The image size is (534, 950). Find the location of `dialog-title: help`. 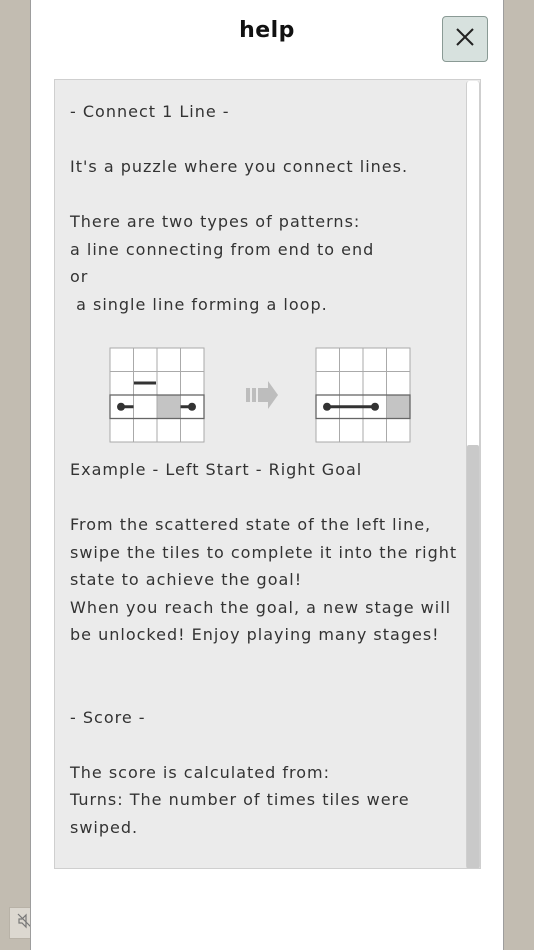

dialog-title: help is located at coordinates (267, 30).